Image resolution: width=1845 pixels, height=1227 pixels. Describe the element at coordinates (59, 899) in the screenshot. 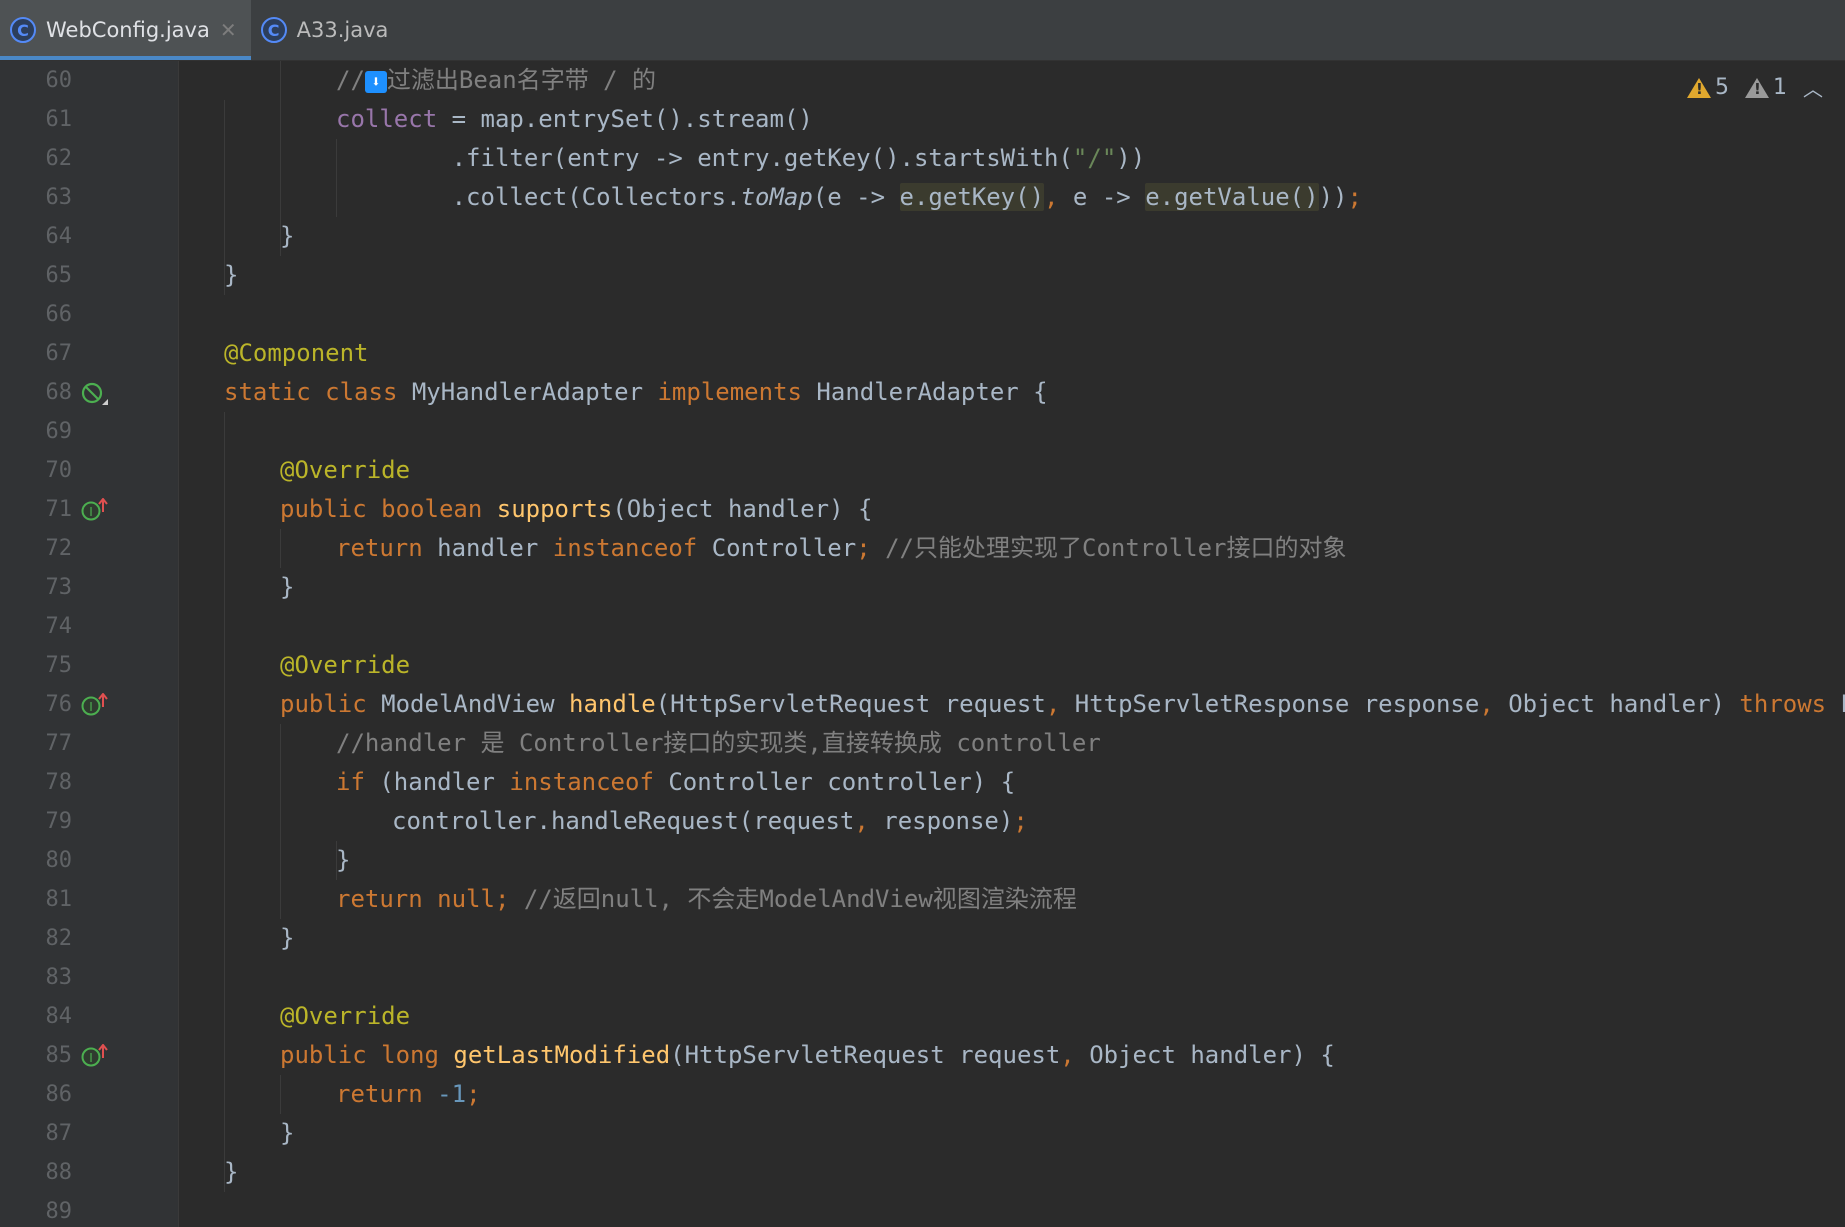

I see `line-number: 81` at that location.